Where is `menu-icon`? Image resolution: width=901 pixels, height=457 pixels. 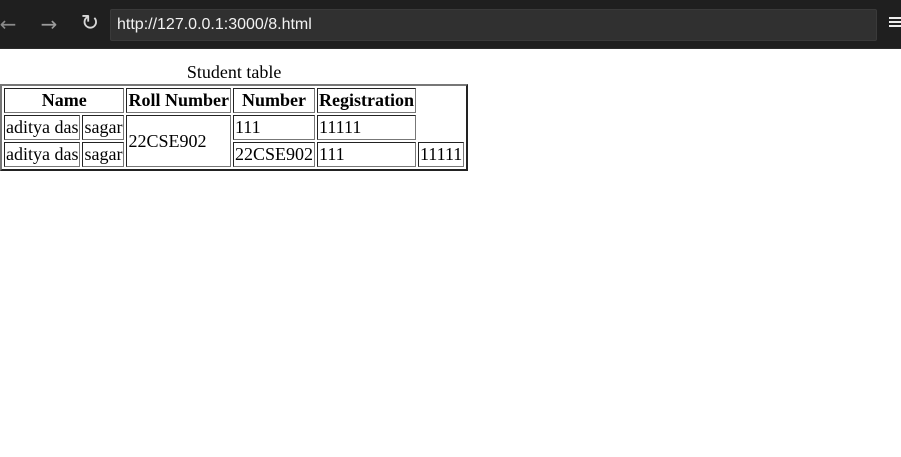
menu-icon is located at coordinates (895, 24).